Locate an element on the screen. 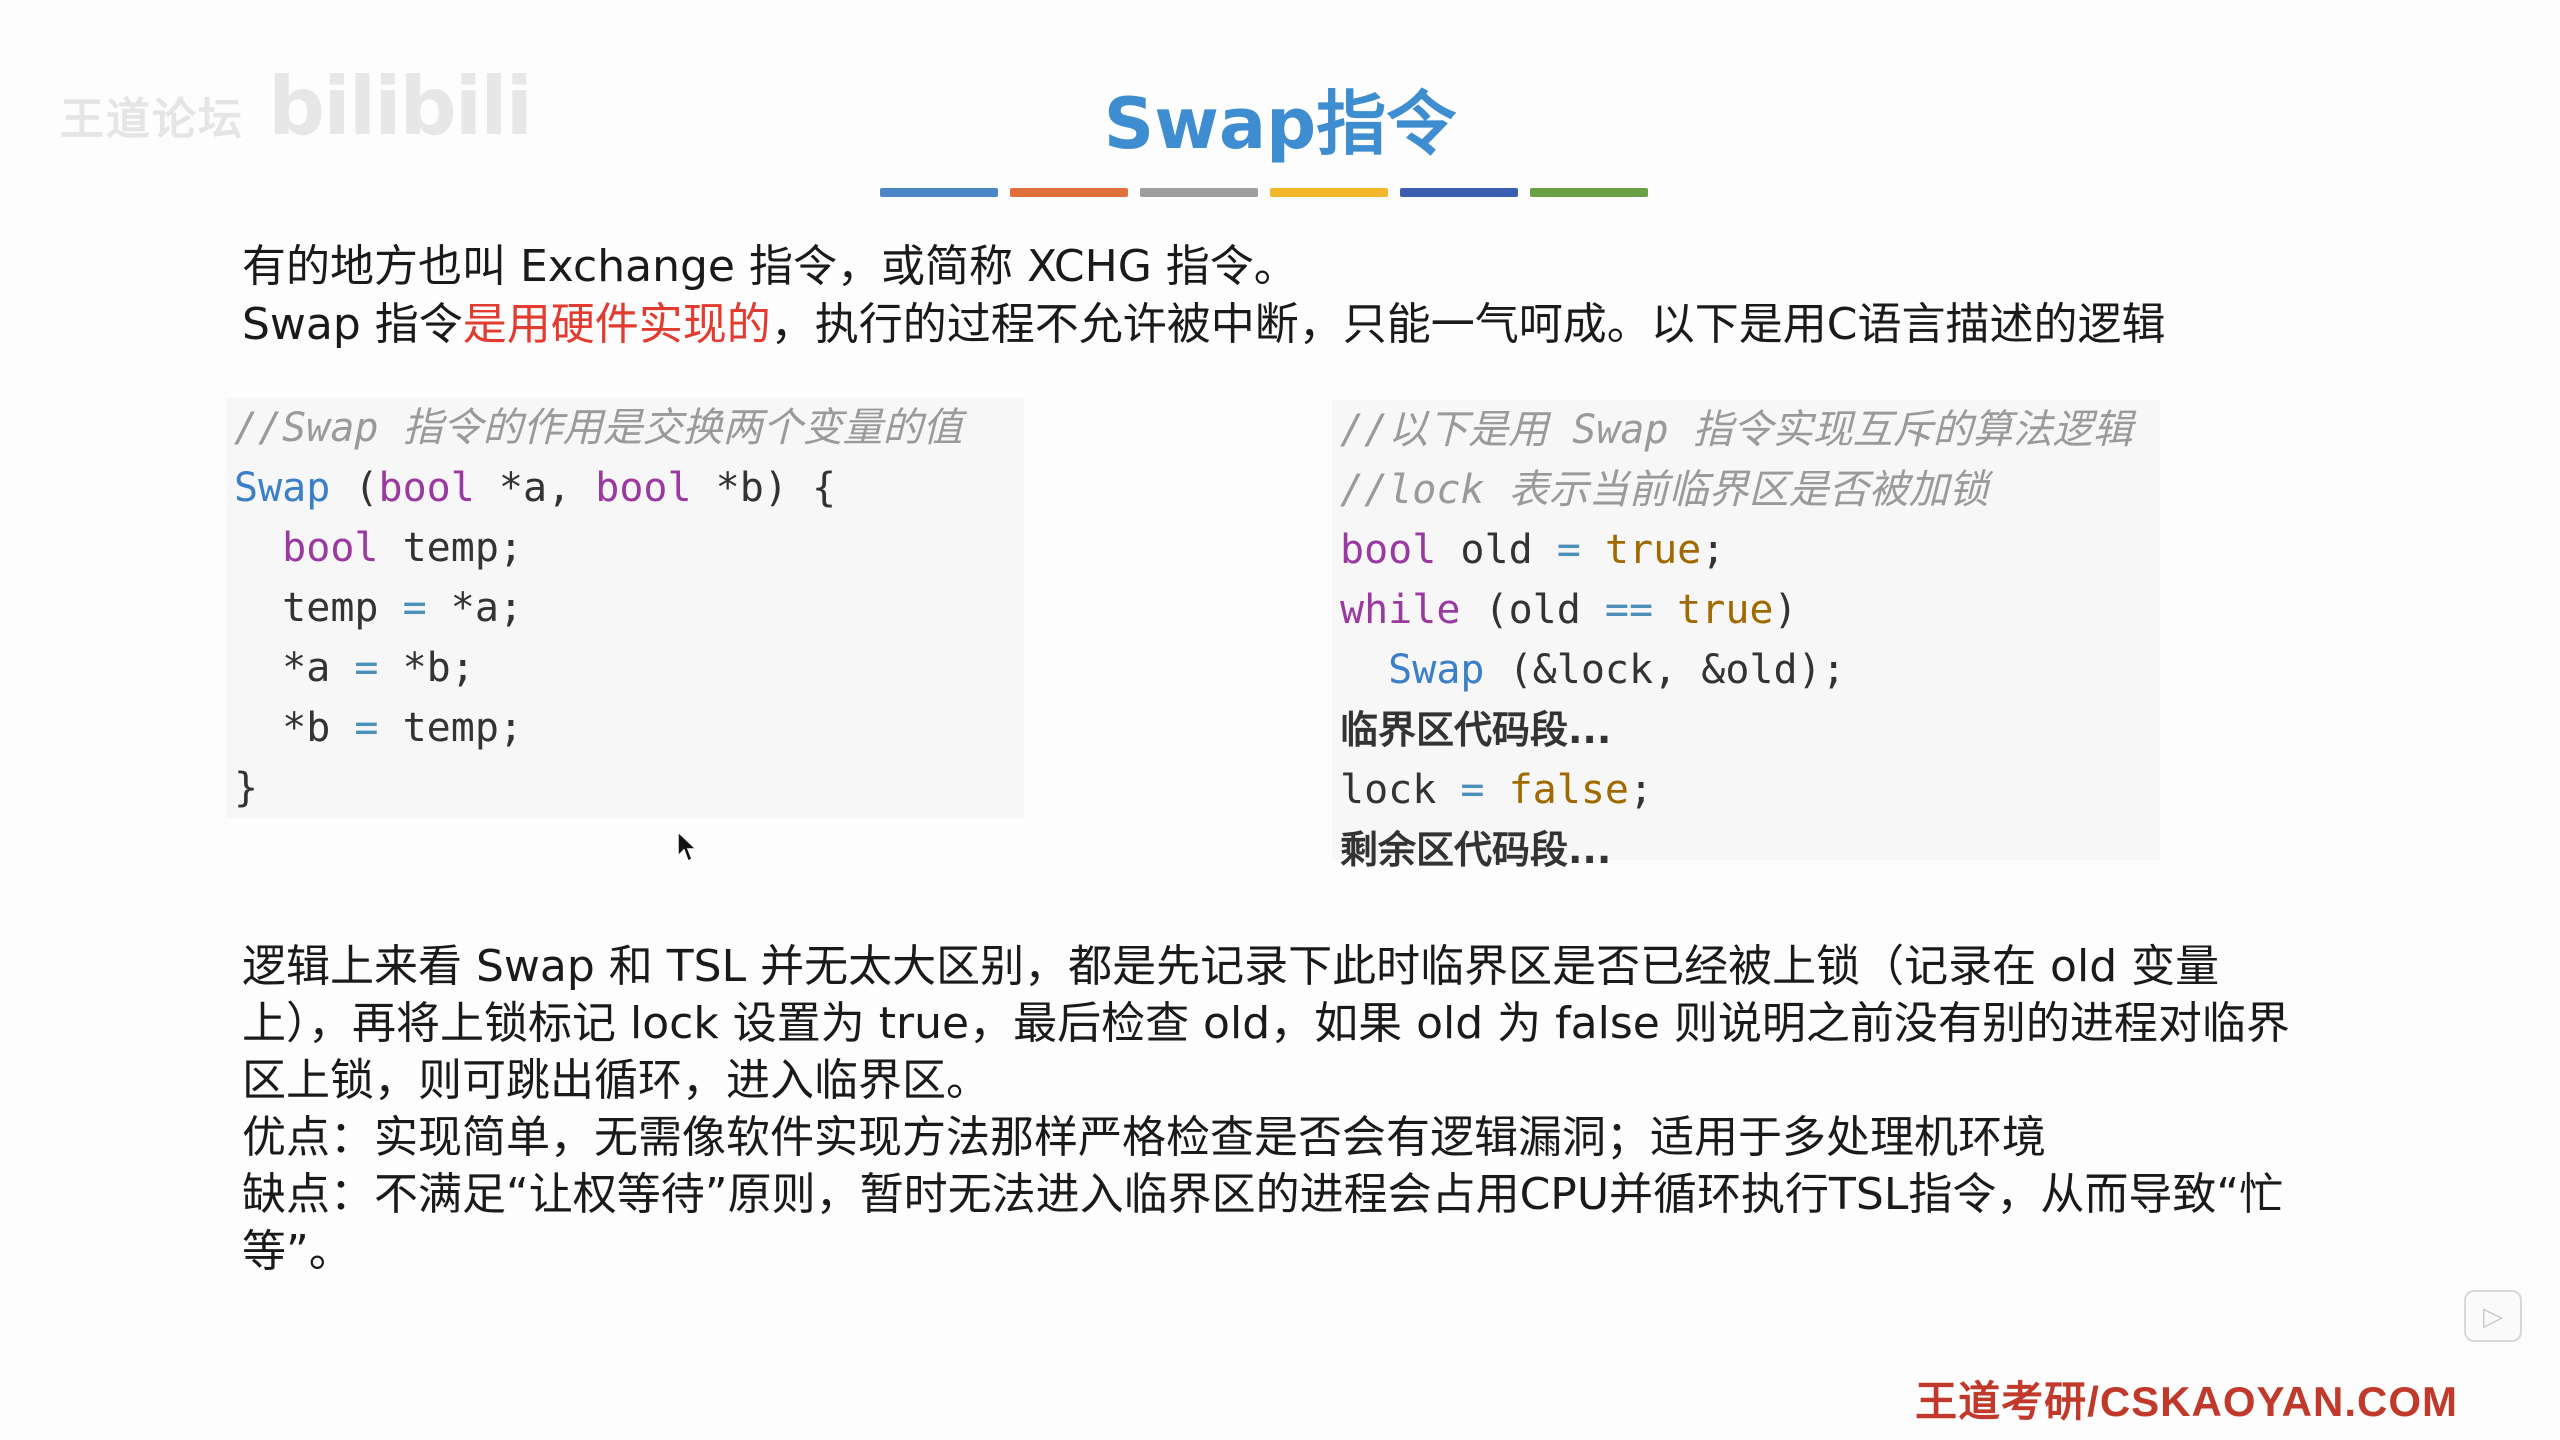 The image size is (2560, 1440). code-token: *b; is located at coordinates (426, 668).